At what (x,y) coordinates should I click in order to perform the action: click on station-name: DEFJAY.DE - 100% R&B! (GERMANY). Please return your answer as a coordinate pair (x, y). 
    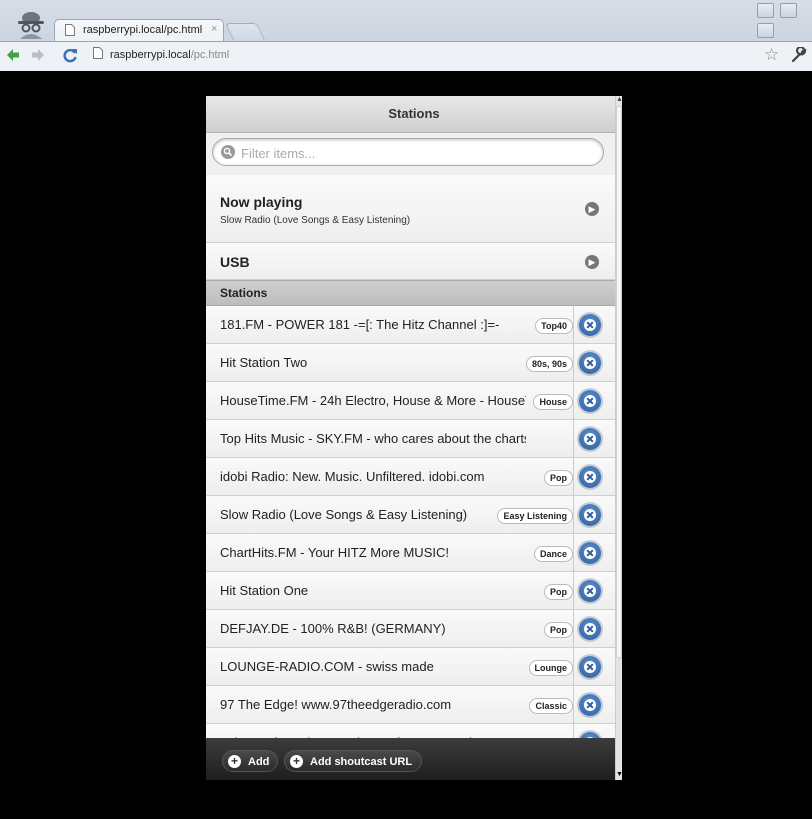
    Looking at the image, I should click on (333, 628).